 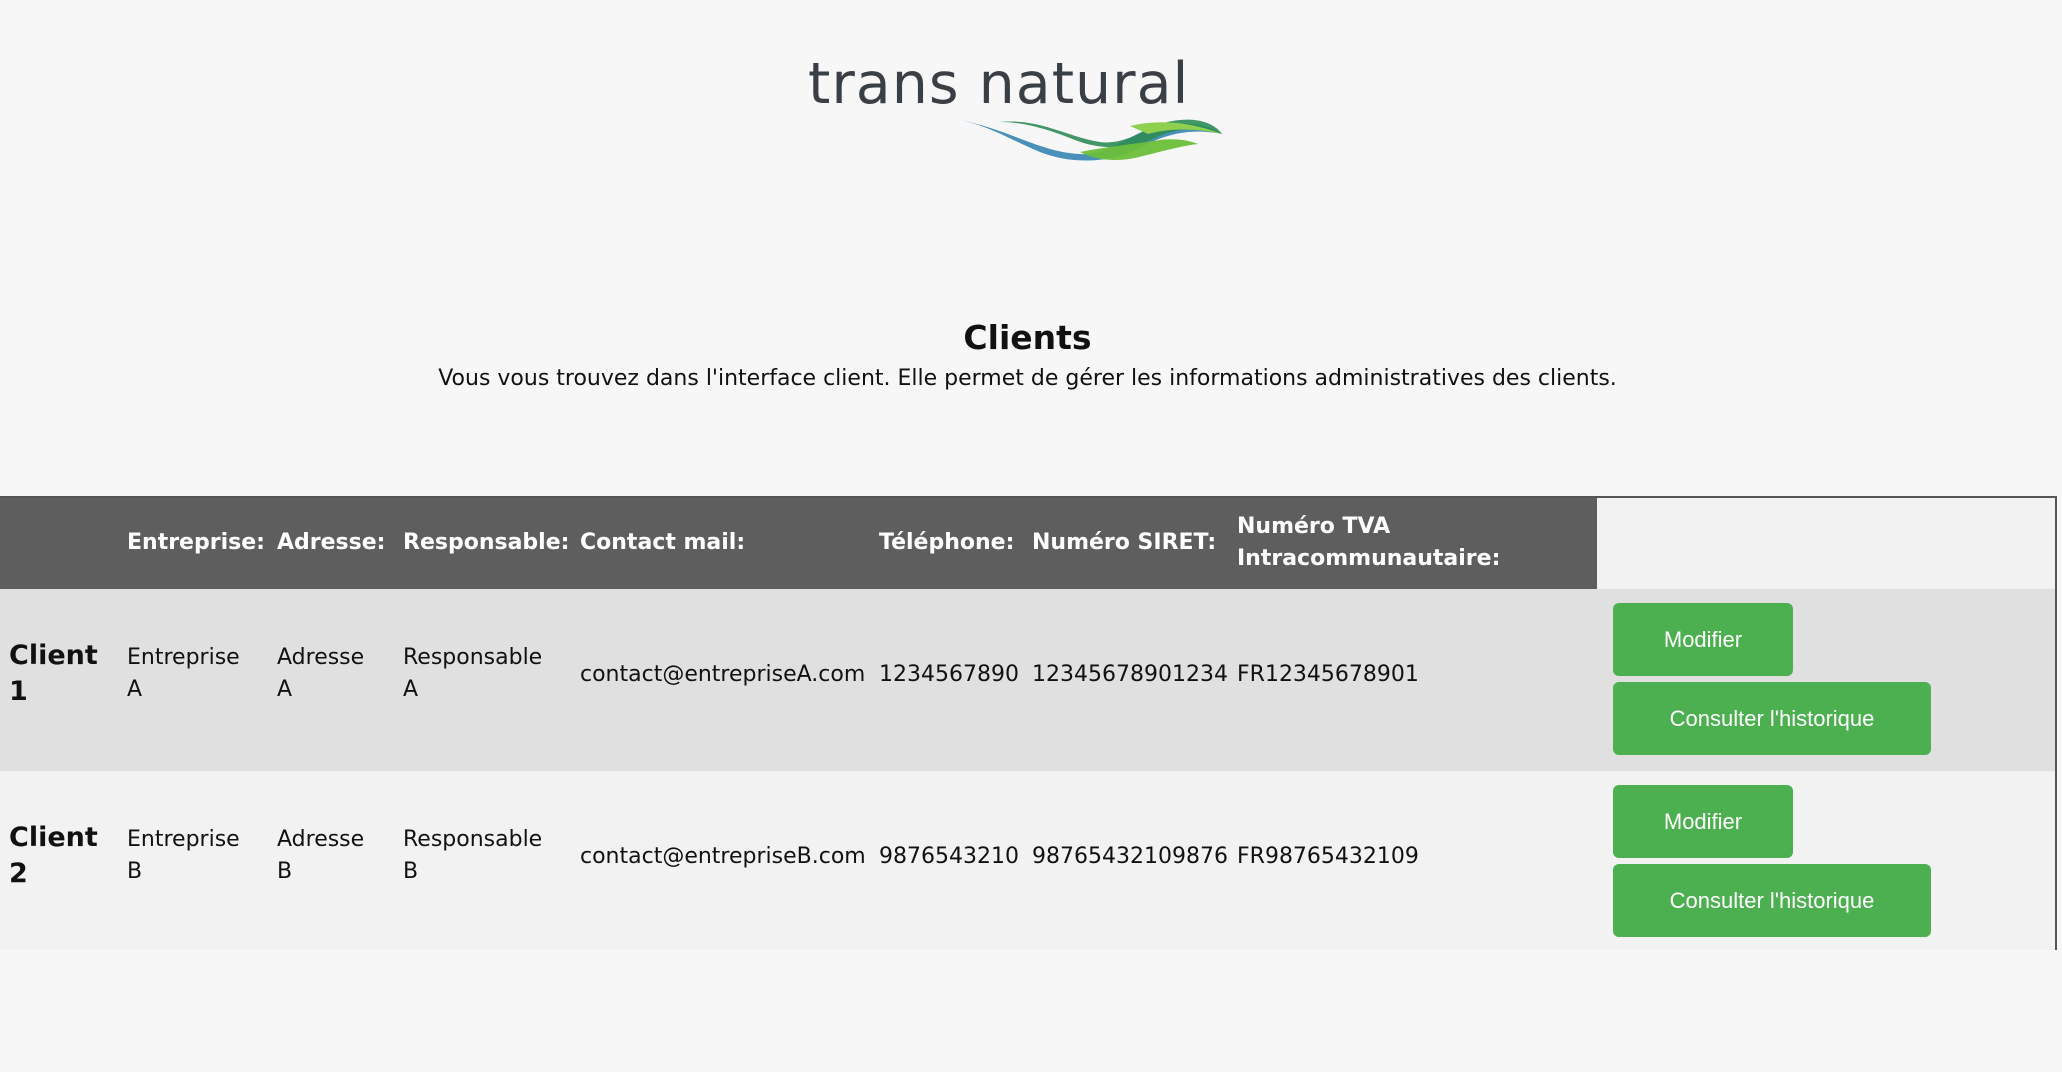 What do you see at coordinates (663, 542) in the screenshot?
I see `header-contact: Contact mail:` at bounding box center [663, 542].